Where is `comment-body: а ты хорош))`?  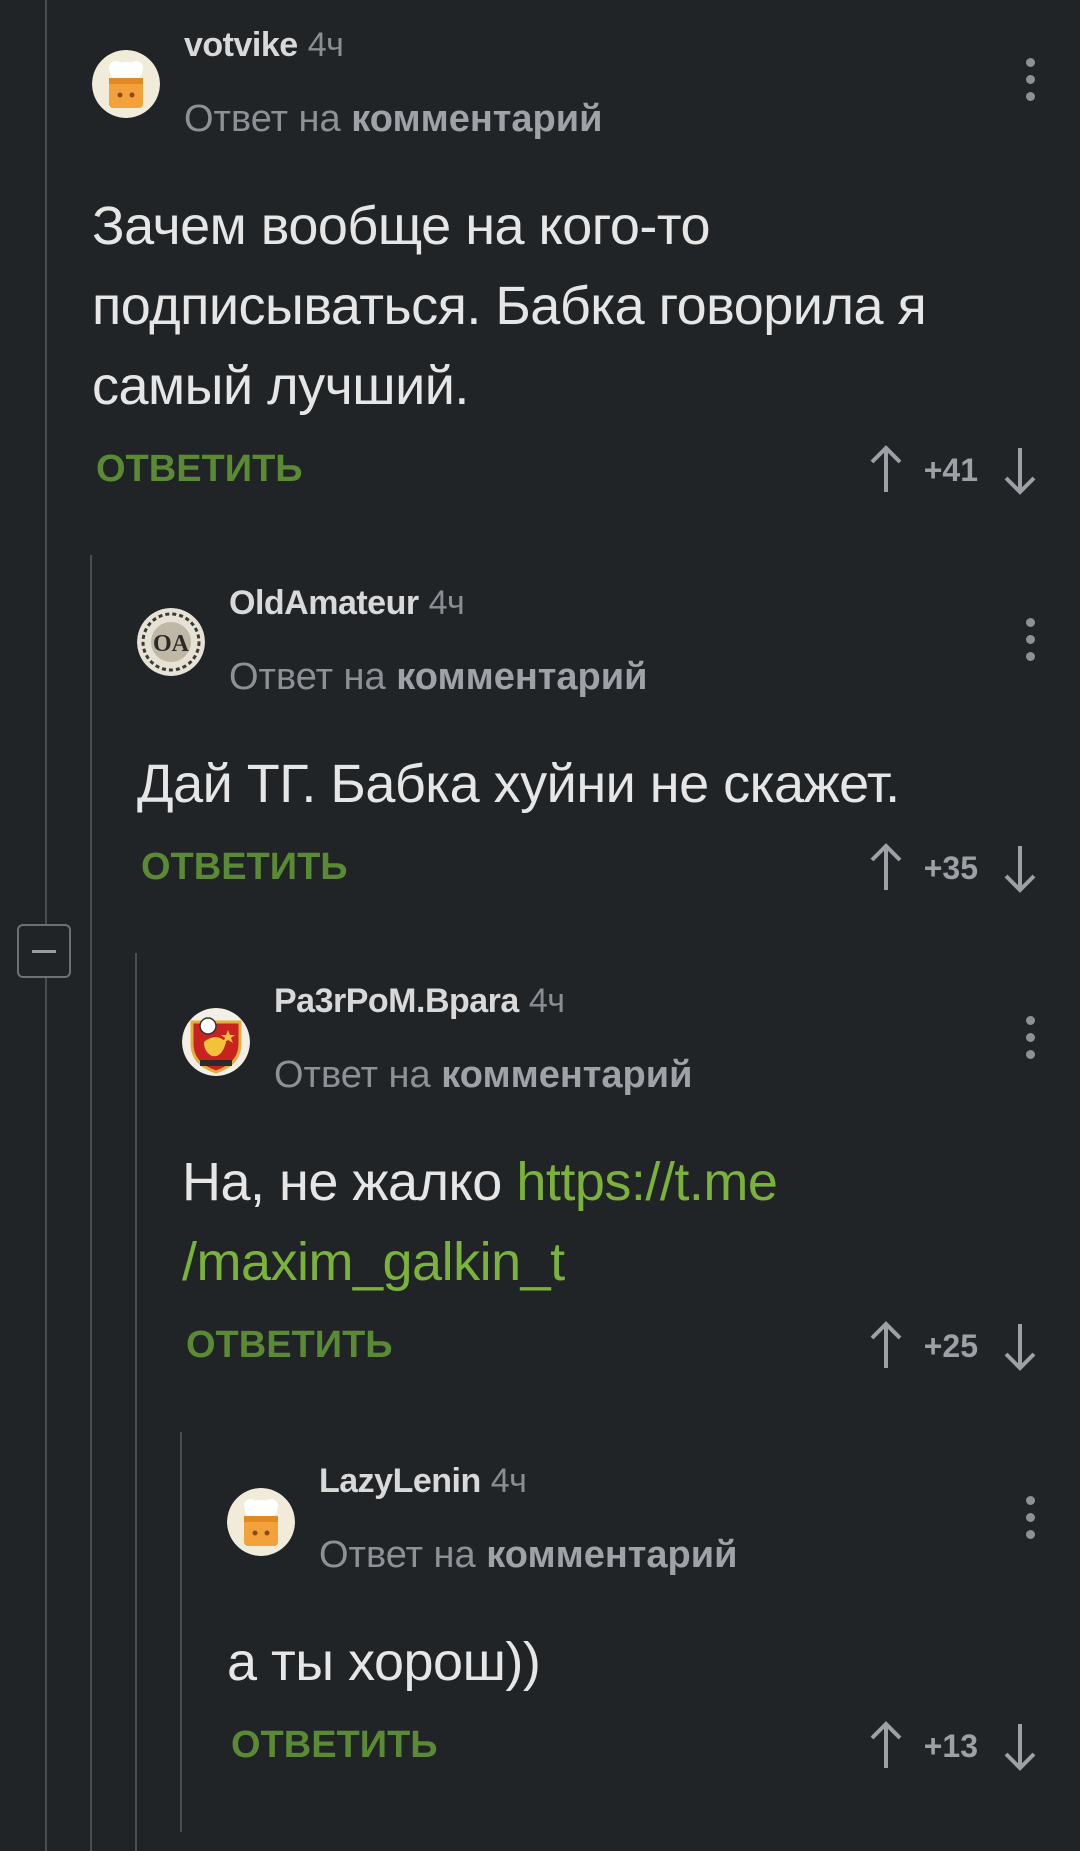
comment-body: а ты хорош)) is located at coordinates (384, 1662).